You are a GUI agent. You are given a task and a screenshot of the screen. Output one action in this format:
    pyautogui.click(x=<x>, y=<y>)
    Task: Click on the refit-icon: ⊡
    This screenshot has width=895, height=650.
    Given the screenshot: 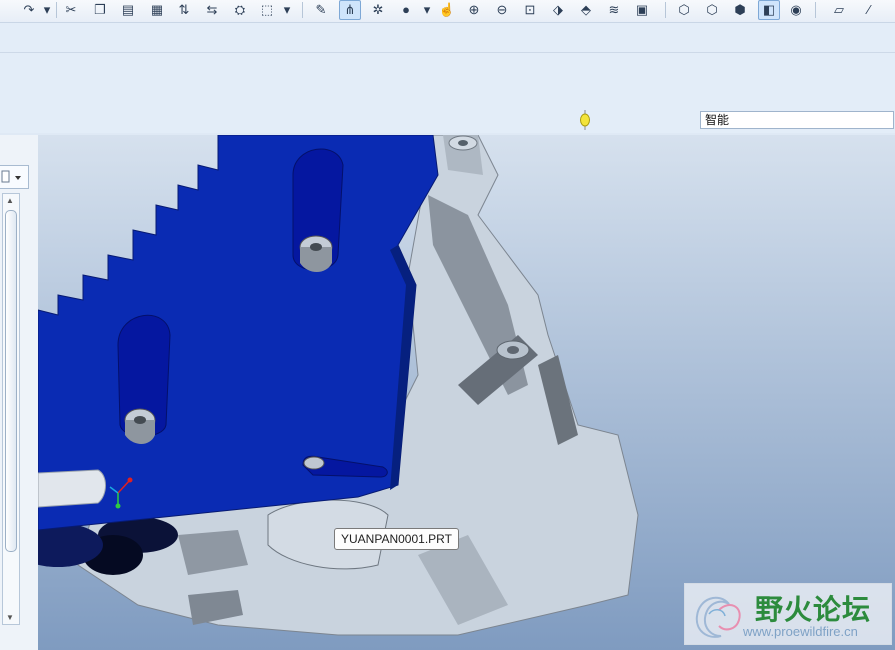 What is the action you would take?
    pyautogui.click(x=530, y=10)
    